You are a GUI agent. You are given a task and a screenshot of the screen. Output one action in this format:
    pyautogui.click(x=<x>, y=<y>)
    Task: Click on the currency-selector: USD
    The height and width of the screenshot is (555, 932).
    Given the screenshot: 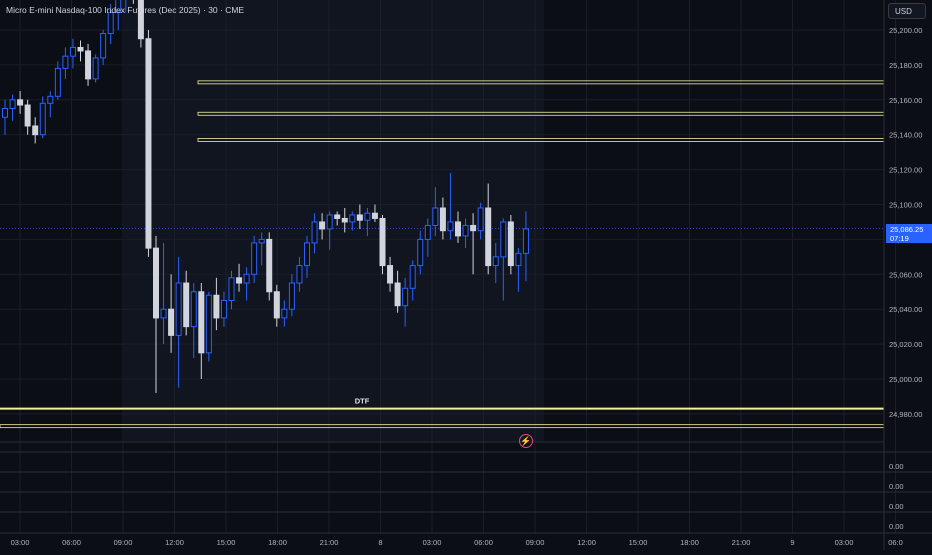 What is the action you would take?
    pyautogui.click(x=907, y=11)
    